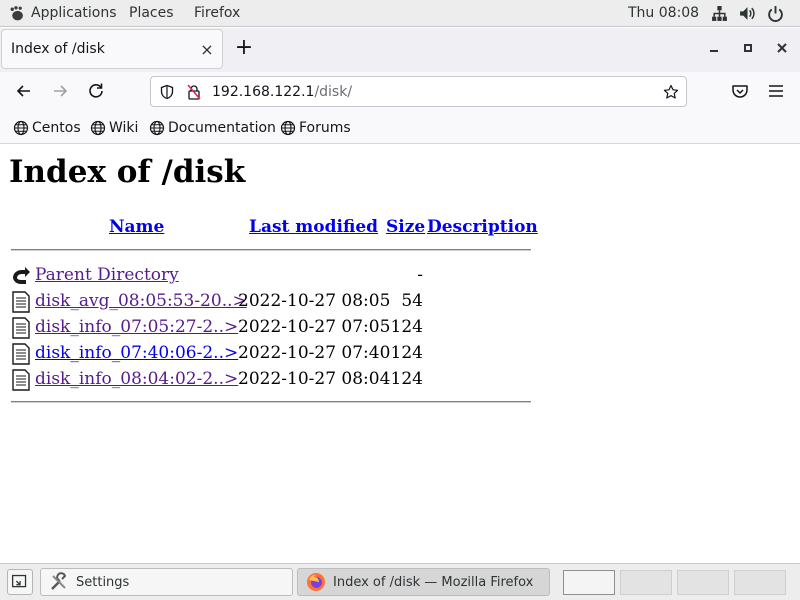 The width and height of the screenshot is (800, 600). Describe the element at coordinates (316, 582) in the screenshot. I see `firefox-icon` at that location.